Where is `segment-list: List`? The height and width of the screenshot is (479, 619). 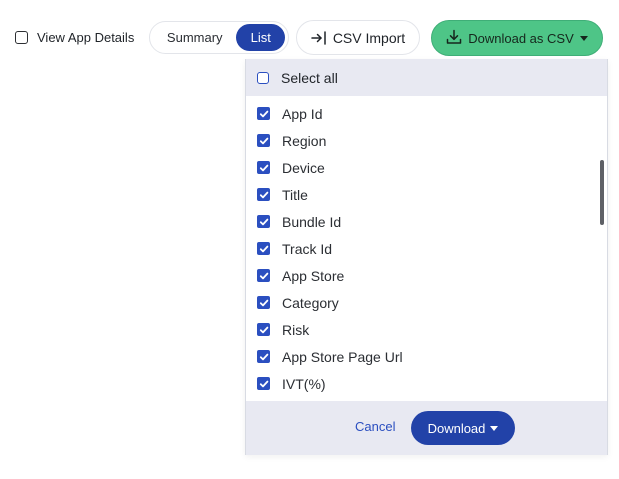 segment-list: List is located at coordinates (260, 37).